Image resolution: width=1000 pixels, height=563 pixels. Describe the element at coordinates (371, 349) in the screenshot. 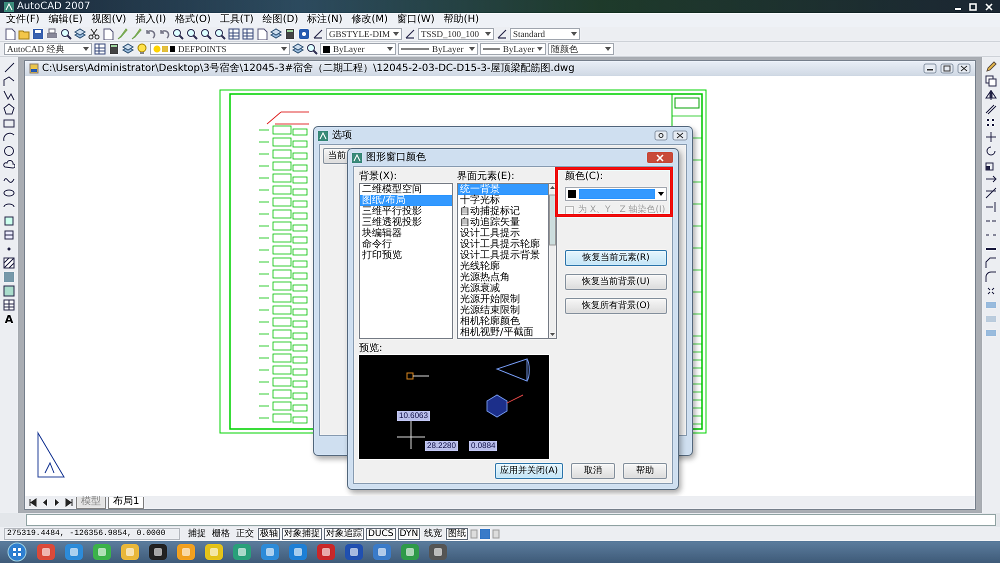

I see `preview-label: 预览:` at that location.